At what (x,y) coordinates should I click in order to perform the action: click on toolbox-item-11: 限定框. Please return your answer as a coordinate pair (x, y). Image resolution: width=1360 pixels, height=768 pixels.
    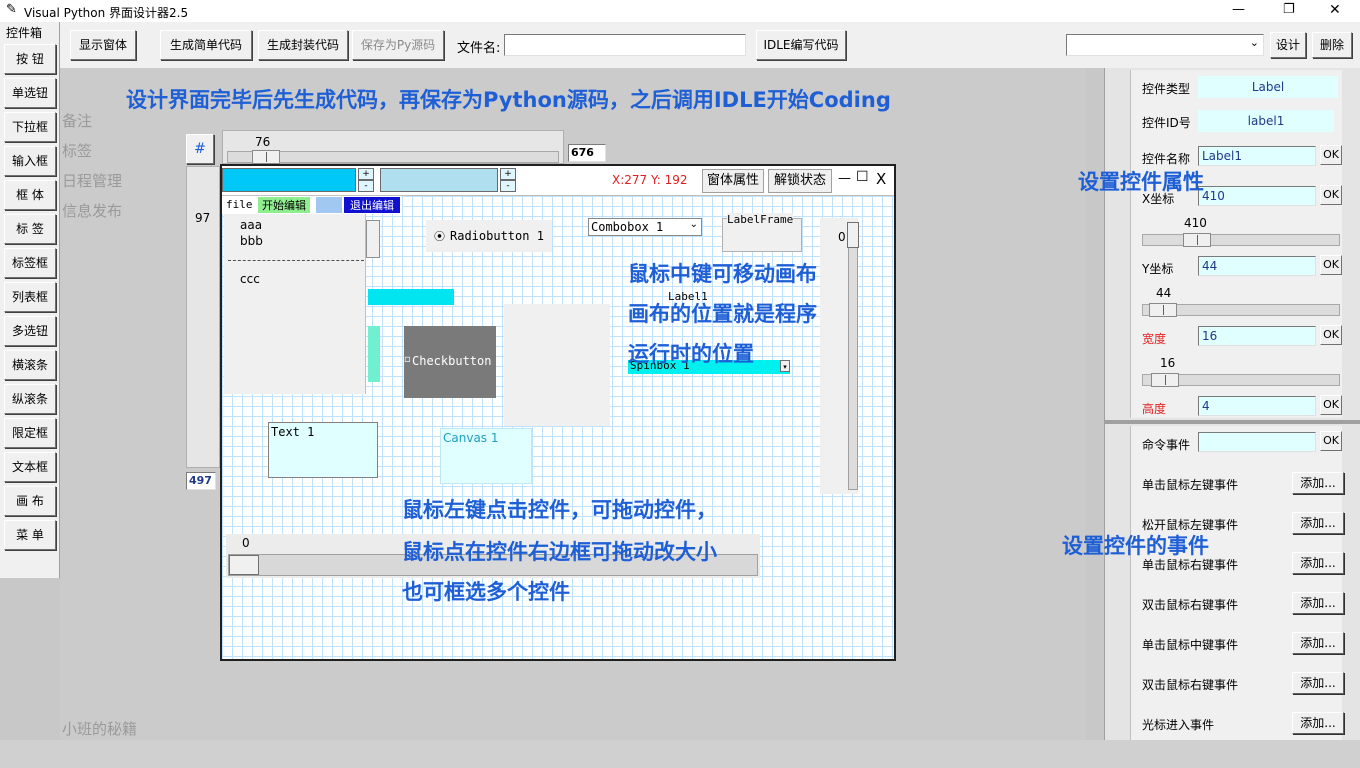
    Looking at the image, I should click on (30, 433).